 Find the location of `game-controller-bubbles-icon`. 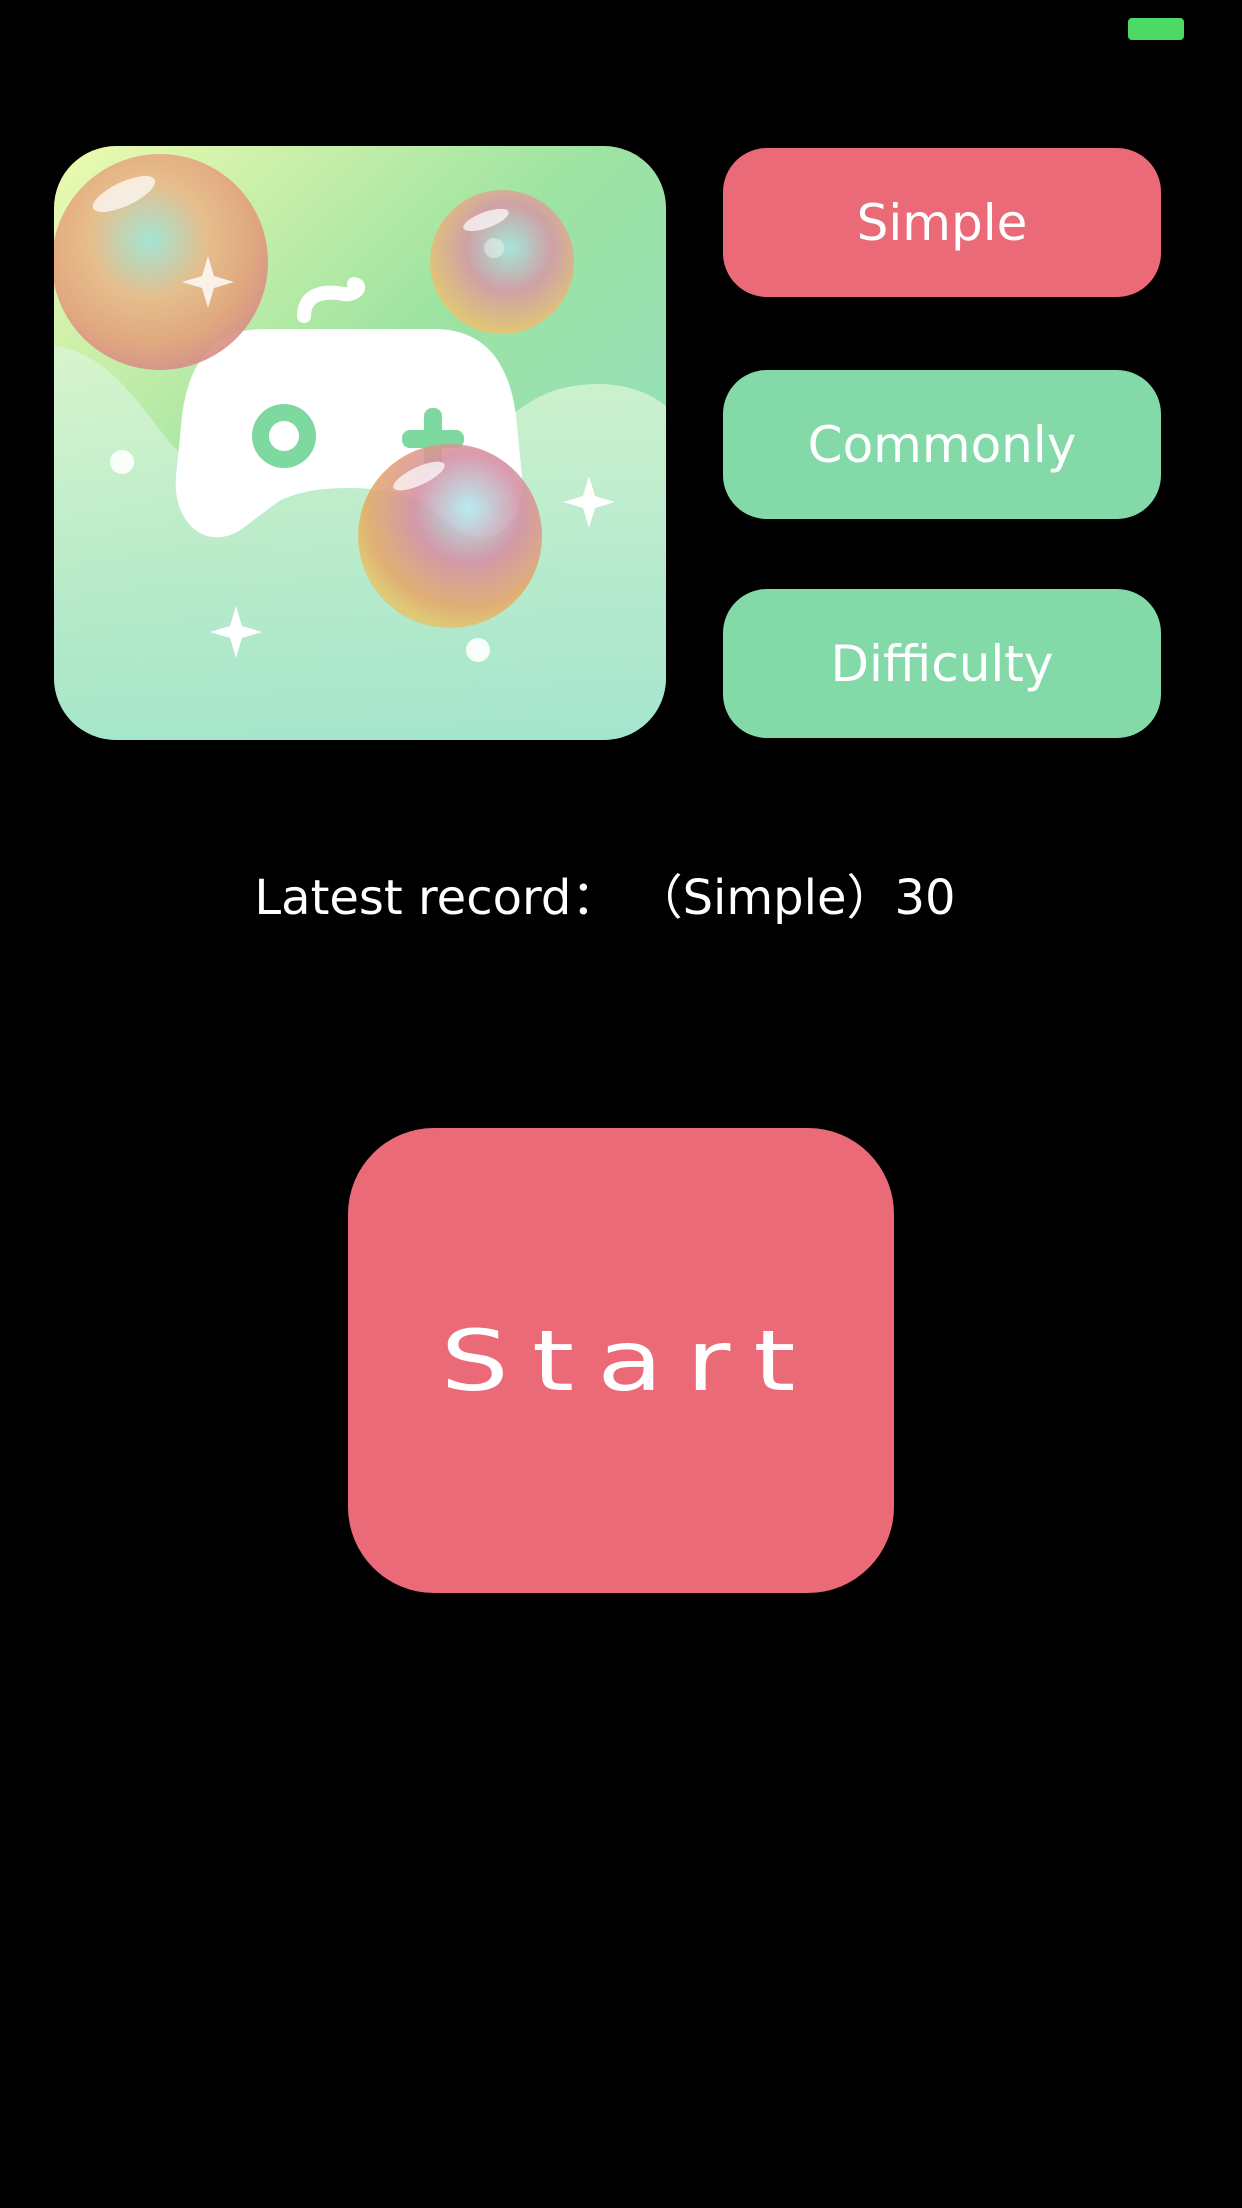

game-controller-bubbles-icon is located at coordinates (360, 443).